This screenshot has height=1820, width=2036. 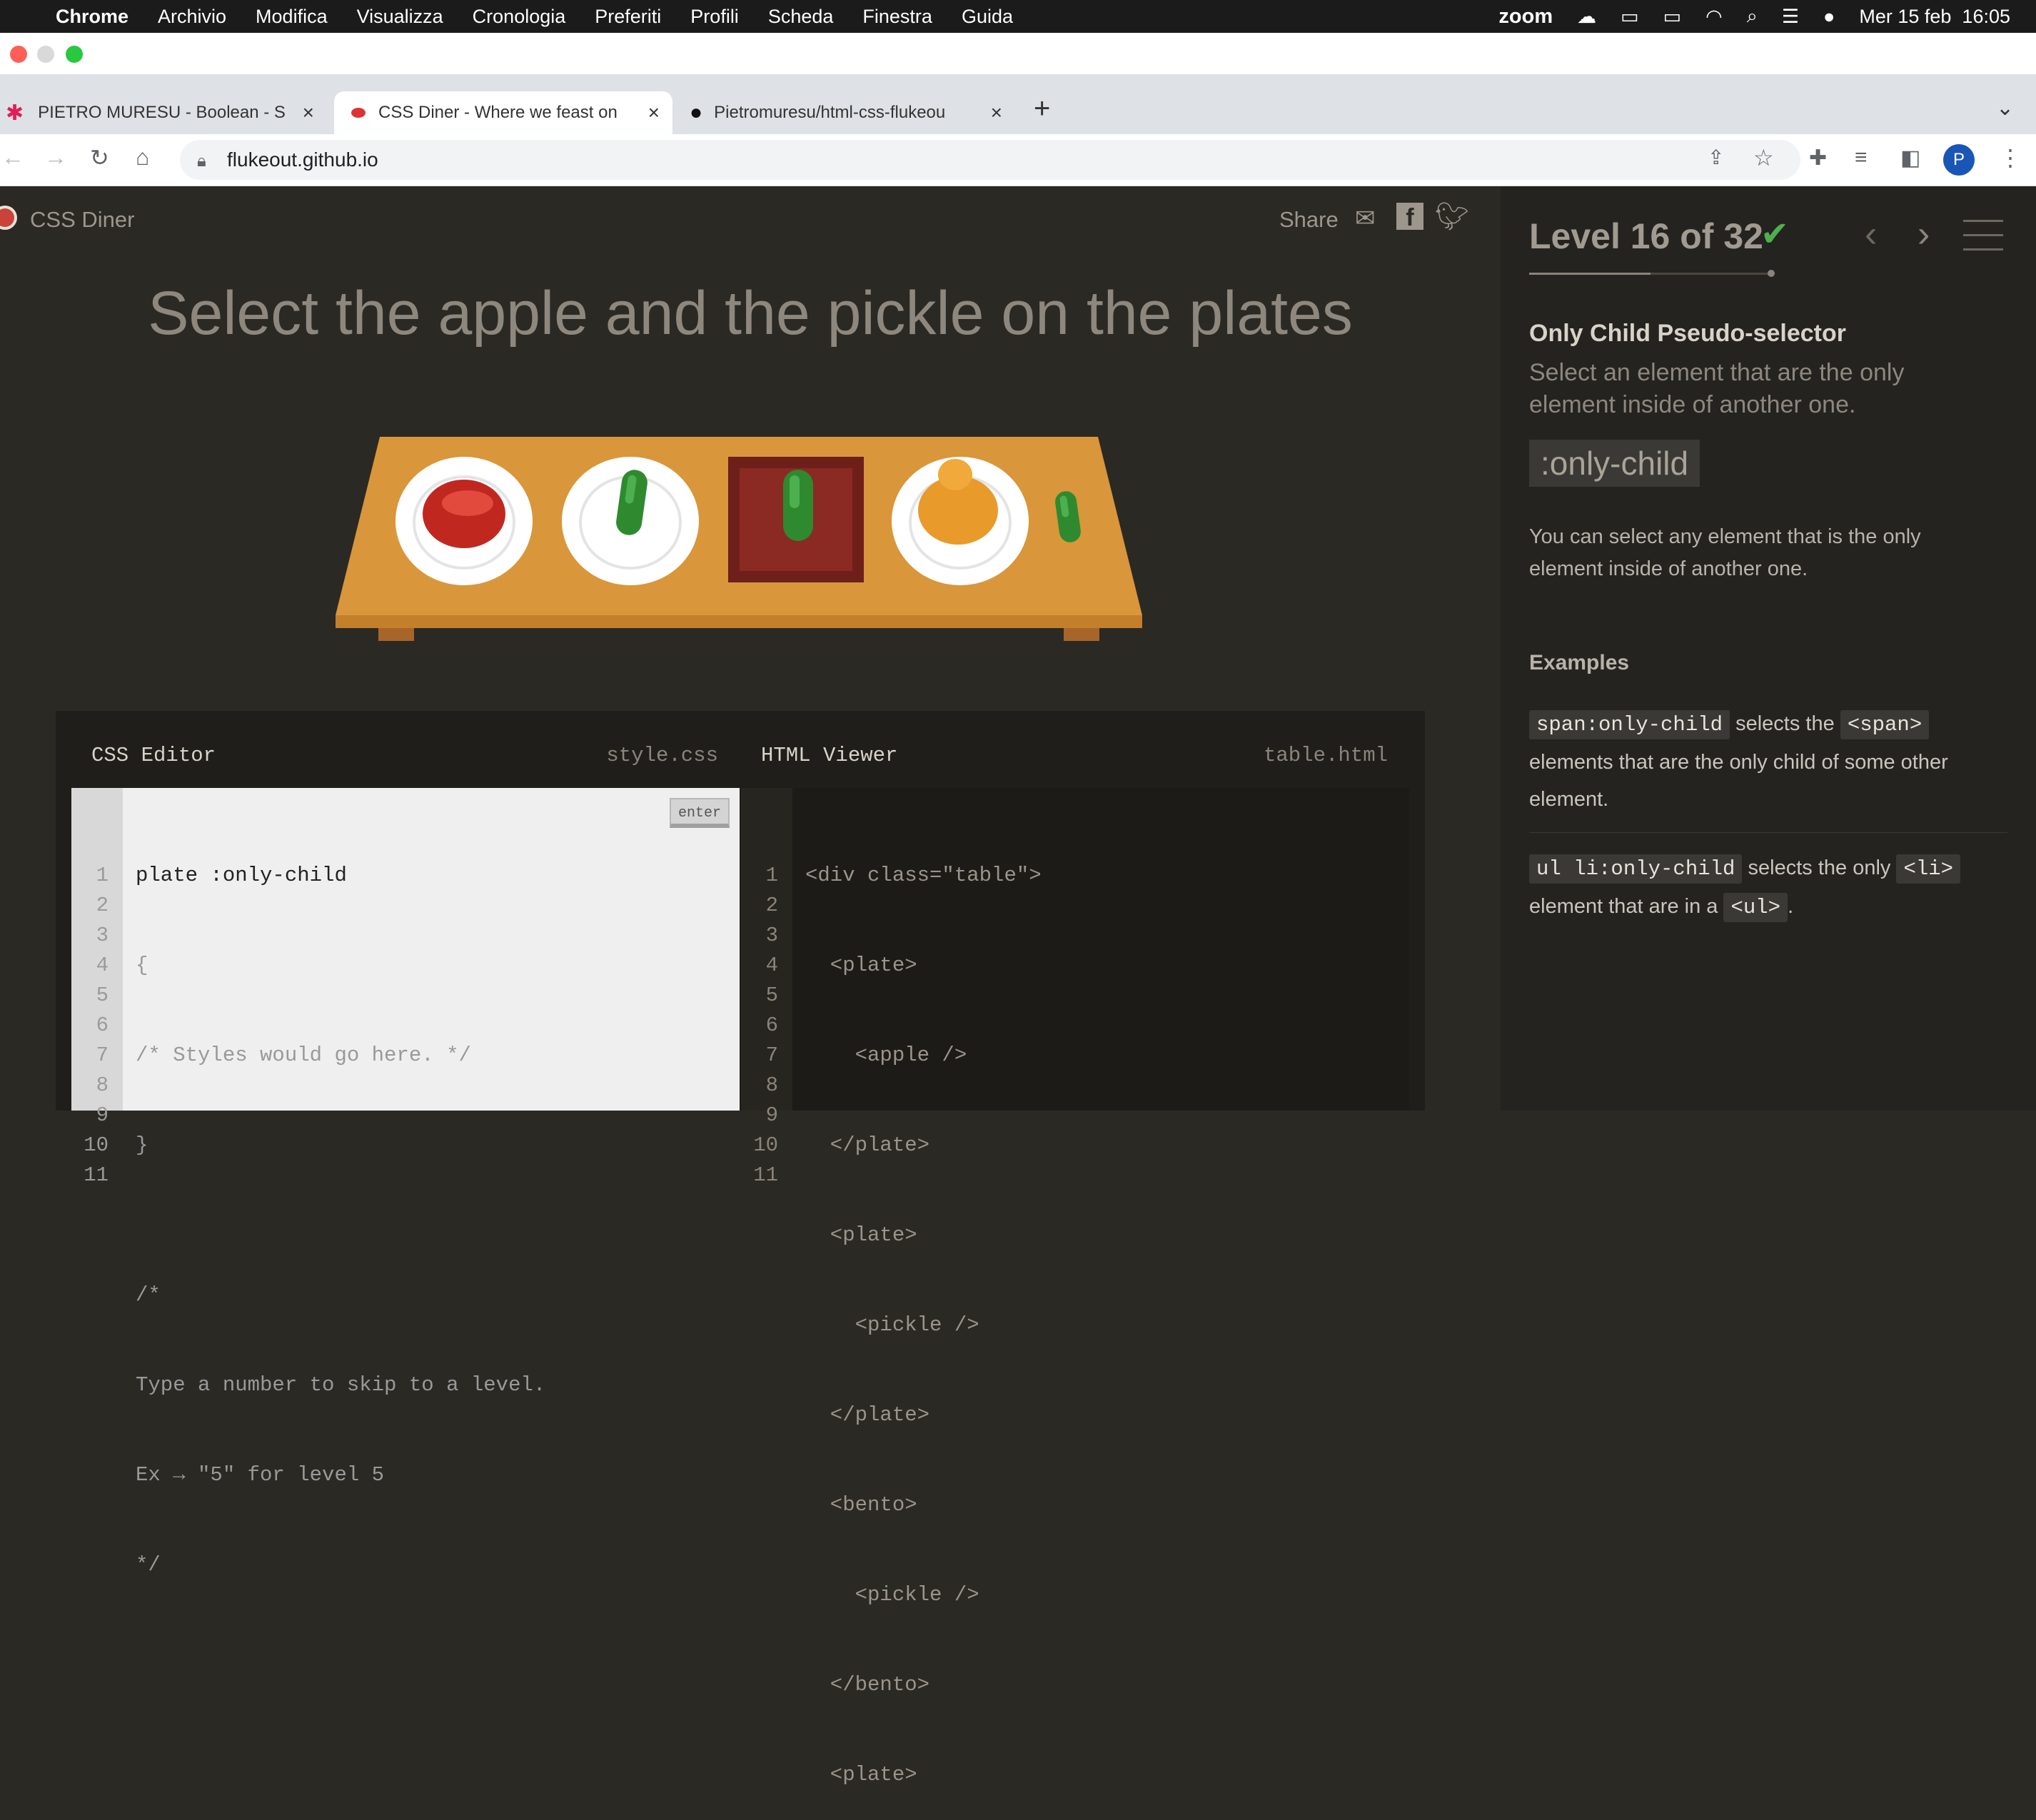 I want to click on share-label: Share, so click(x=1309, y=219).